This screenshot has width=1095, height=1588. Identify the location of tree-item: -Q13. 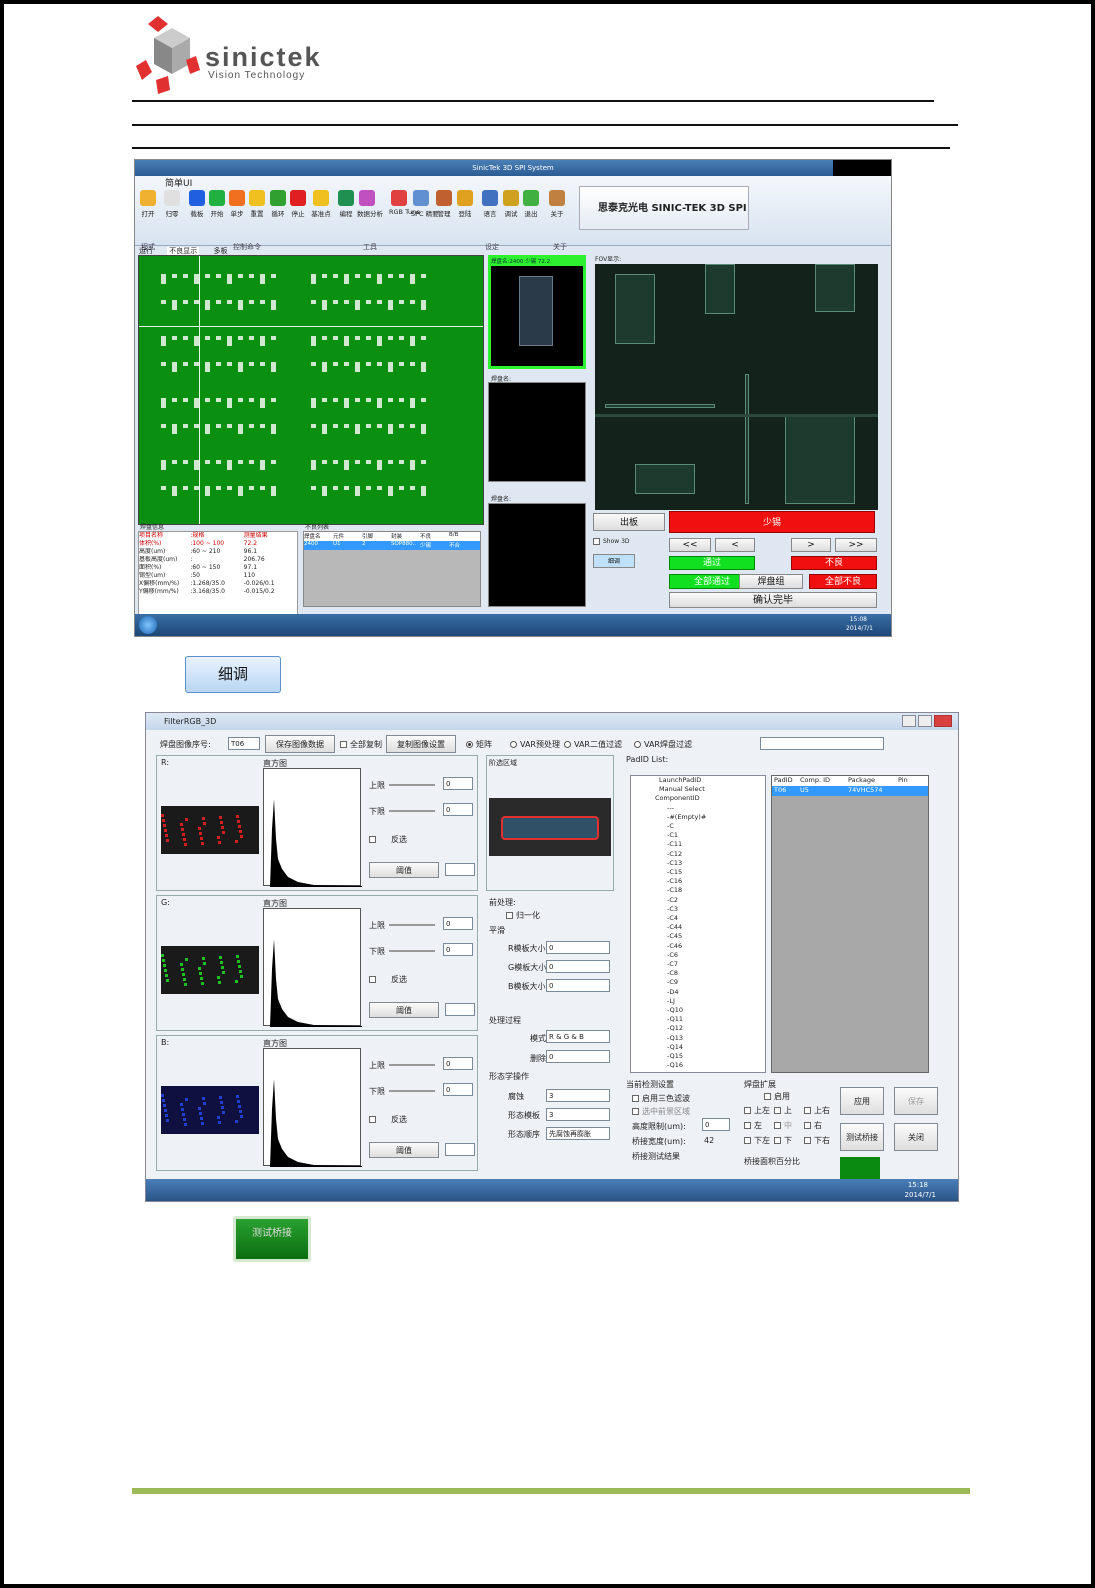
(700, 1038).